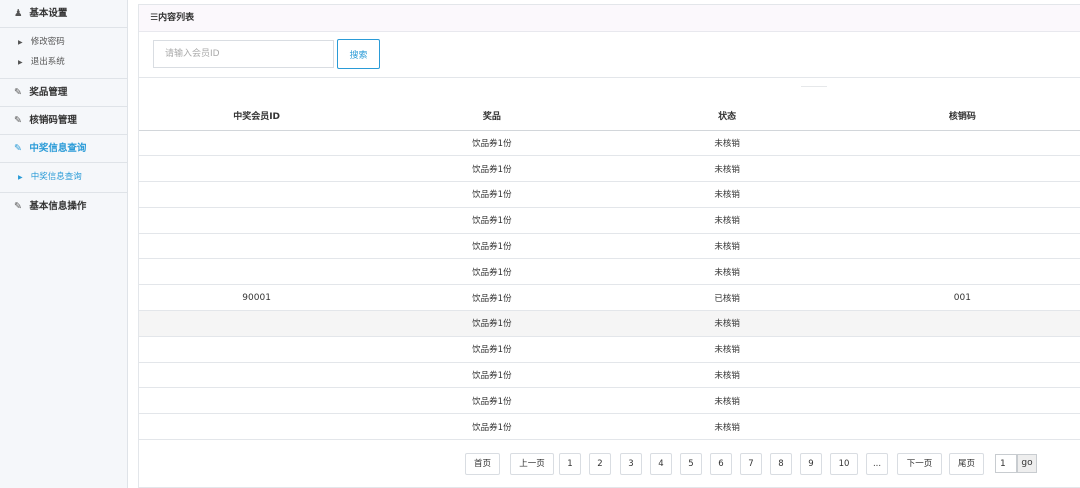 Image resolution: width=1080 pixels, height=488 pixels. I want to click on sidebar-group-prize-management: ✎ 奖品管理, so click(63, 93).